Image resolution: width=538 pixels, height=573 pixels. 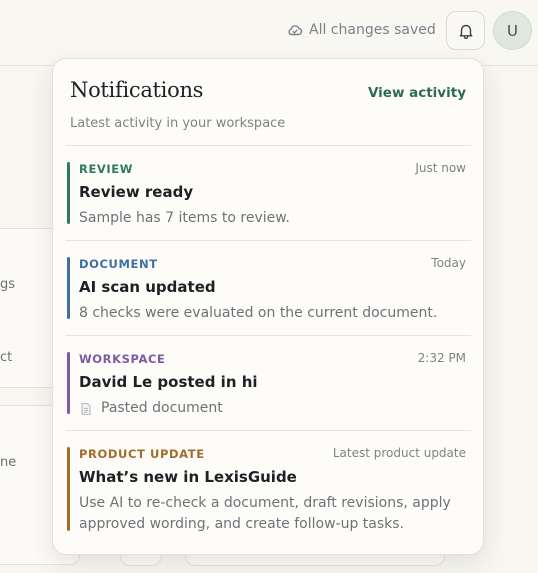 What do you see at coordinates (136, 192) in the screenshot?
I see `notification-title: Review ready` at bounding box center [136, 192].